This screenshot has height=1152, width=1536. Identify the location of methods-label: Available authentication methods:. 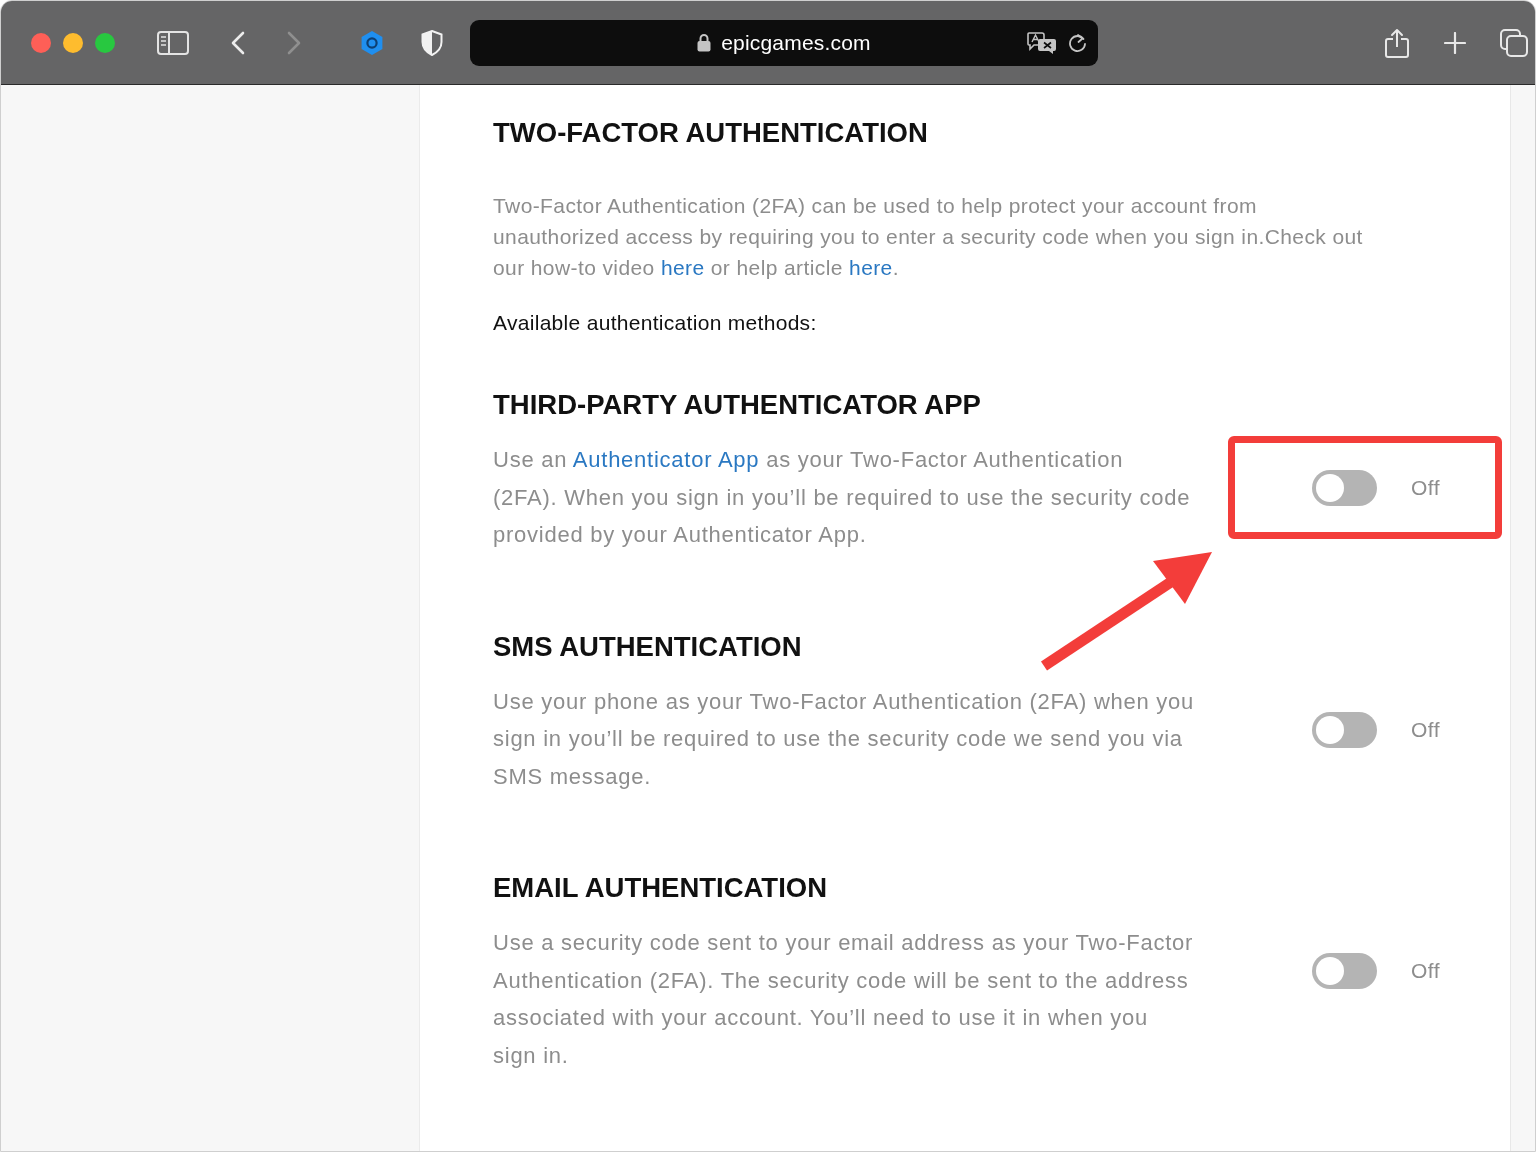
(655, 323).